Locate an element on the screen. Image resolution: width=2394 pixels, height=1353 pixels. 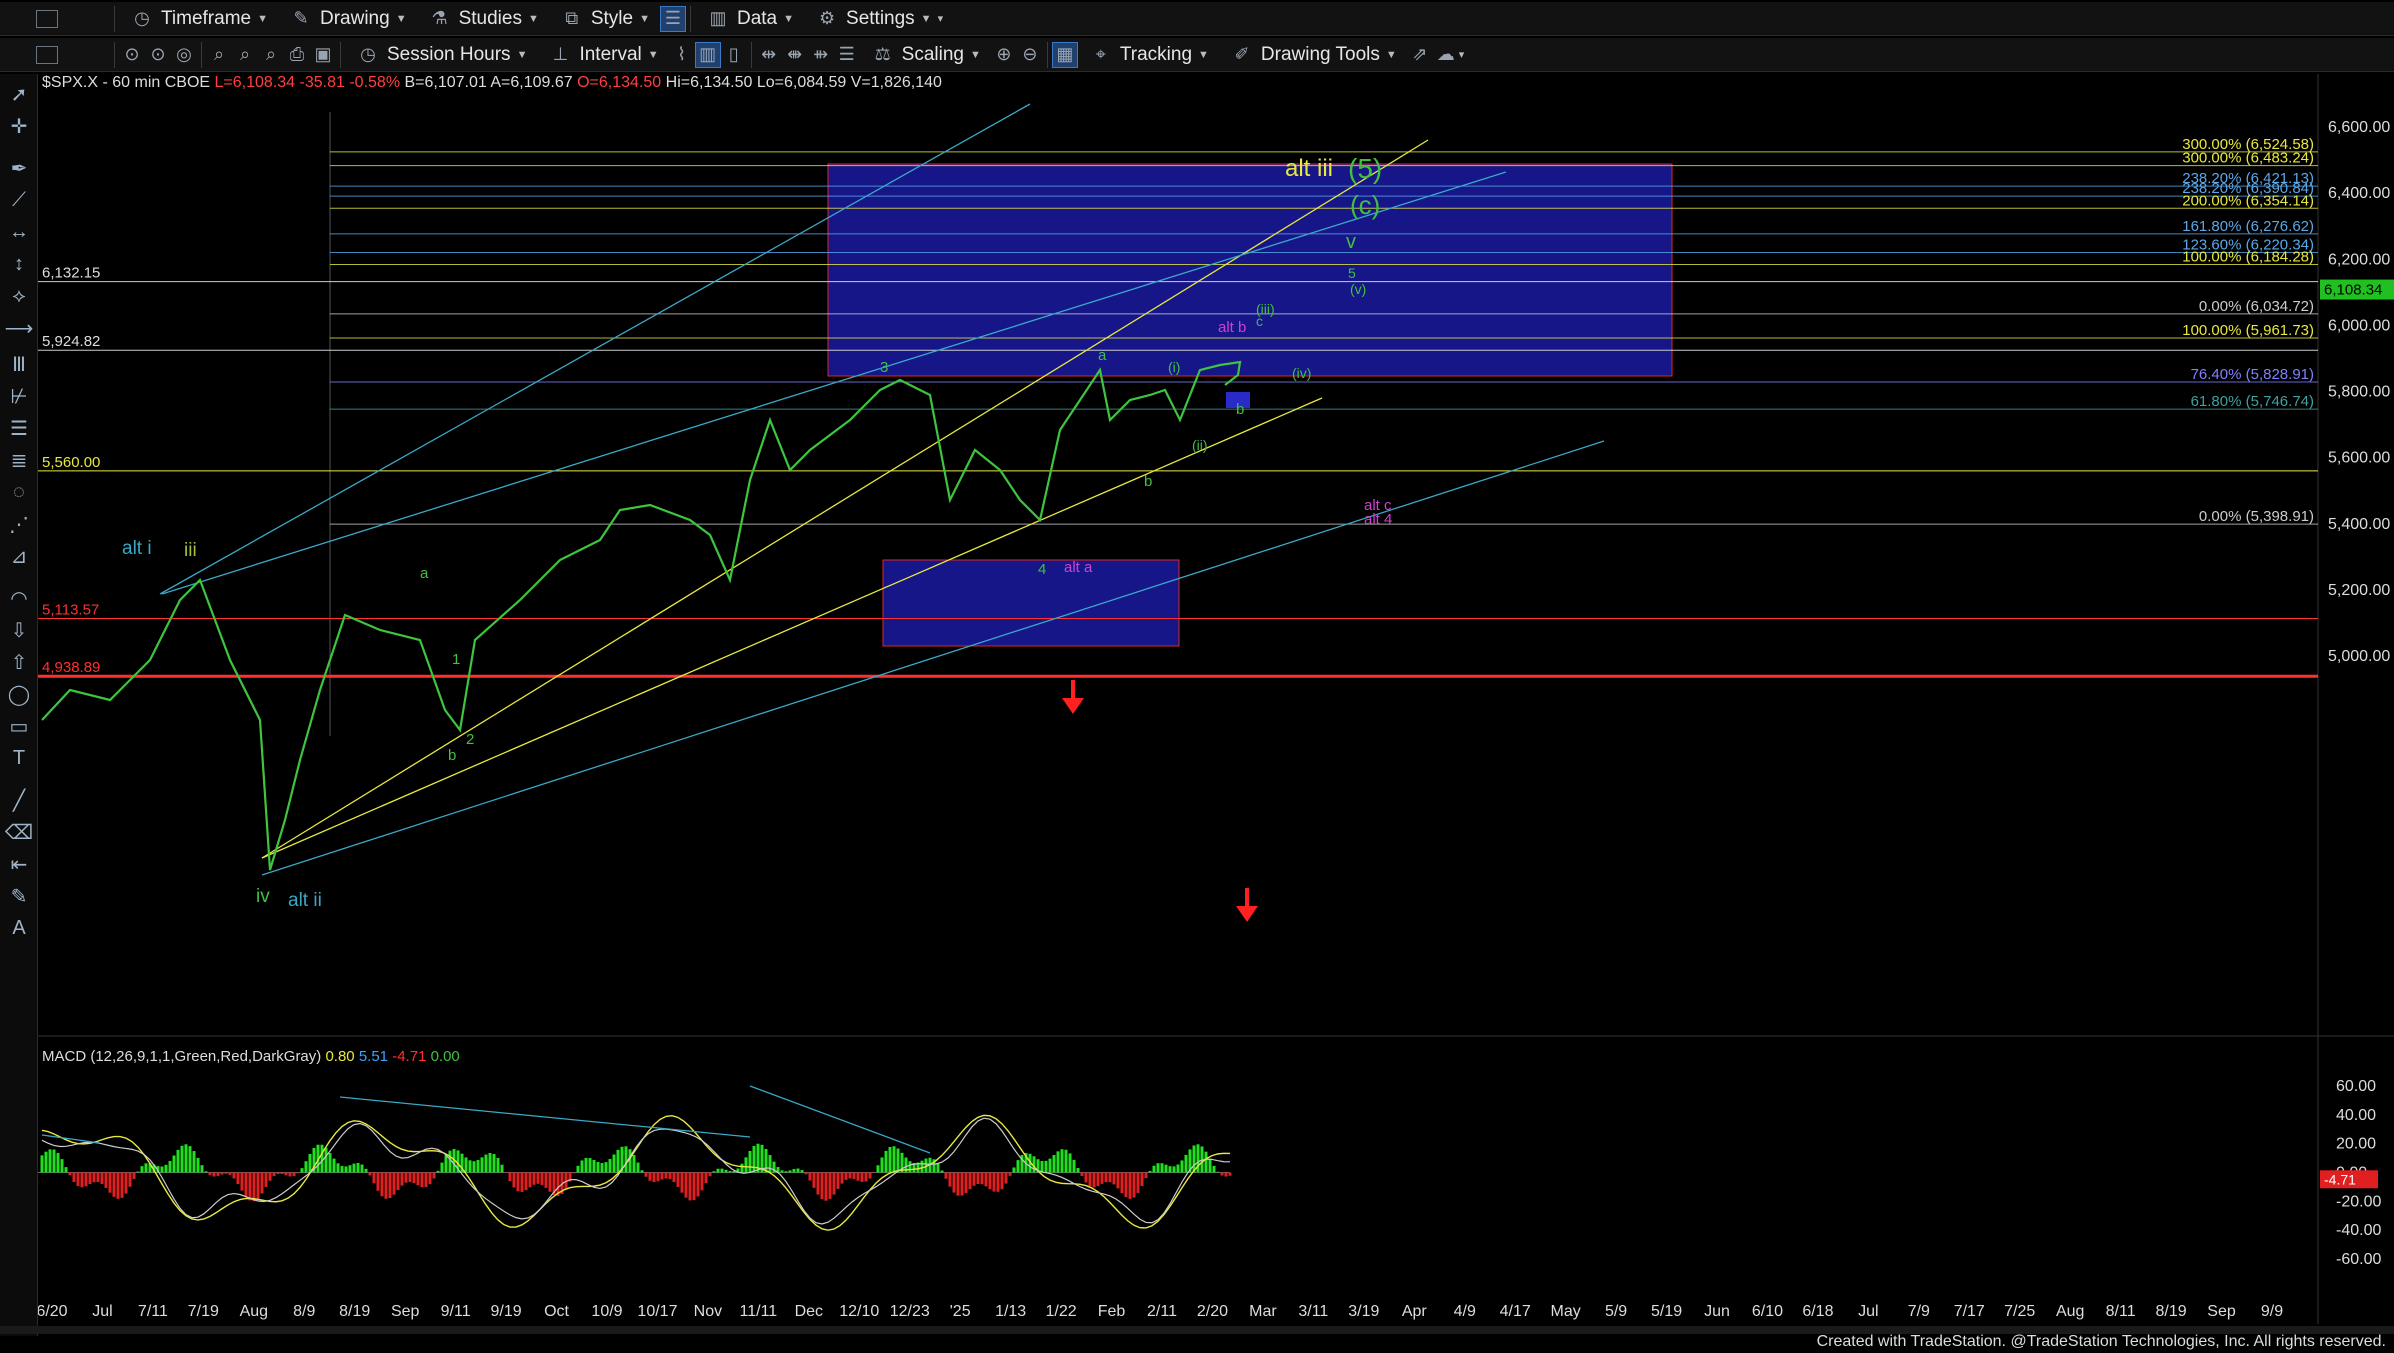
candle-chart-icon: ▯ is located at coordinates (734, 55).